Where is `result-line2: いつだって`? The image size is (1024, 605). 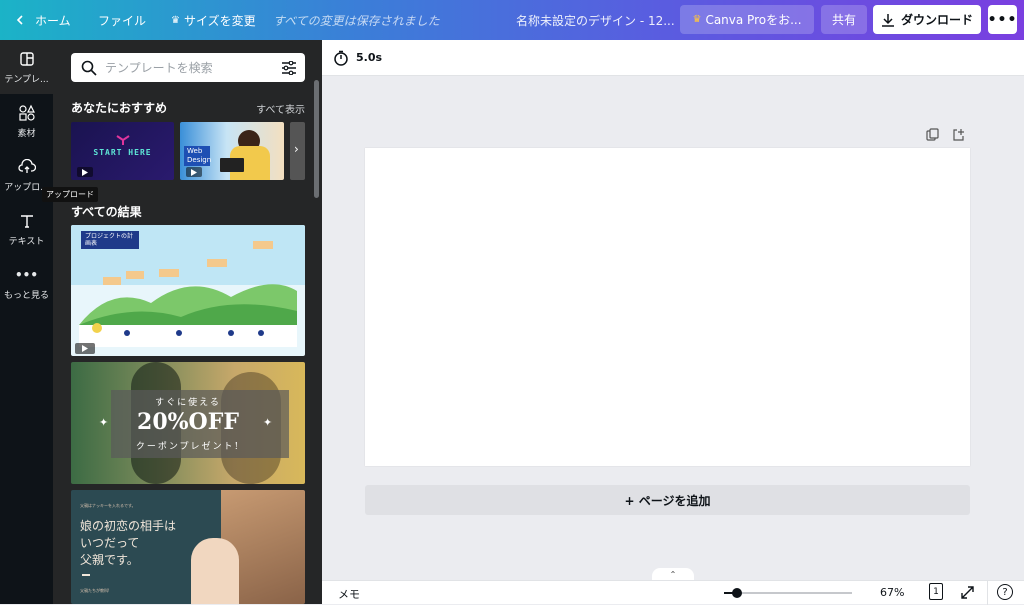
result-line2: いつだって is located at coordinates (110, 543).